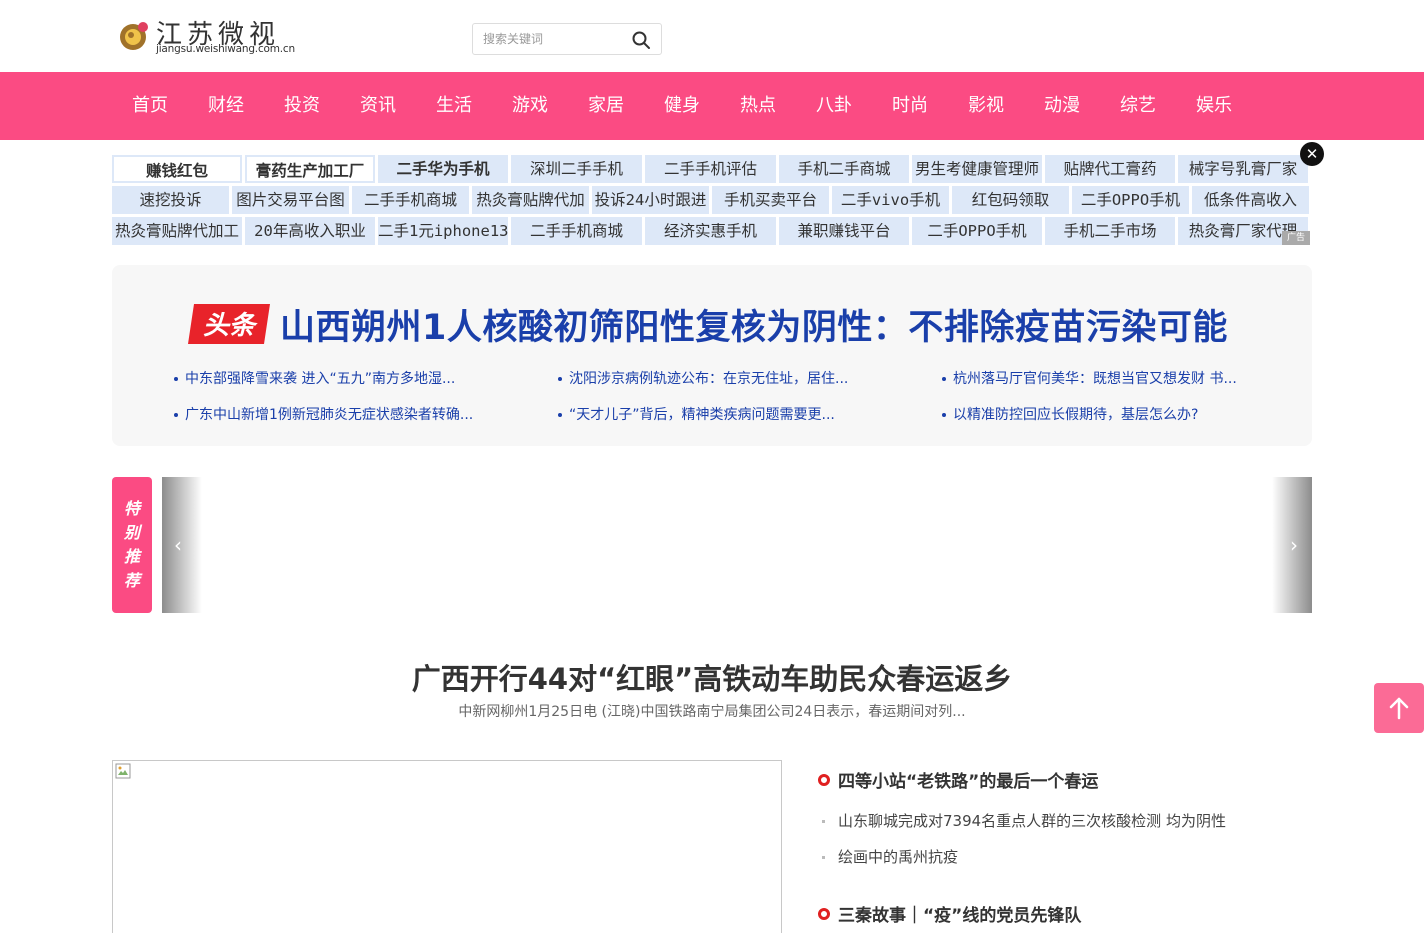 The image size is (1424, 933). What do you see at coordinates (1214, 106) in the screenshot?
I see `nav-item-entertainment: 娱乐` at bounding box center [1214, 106].